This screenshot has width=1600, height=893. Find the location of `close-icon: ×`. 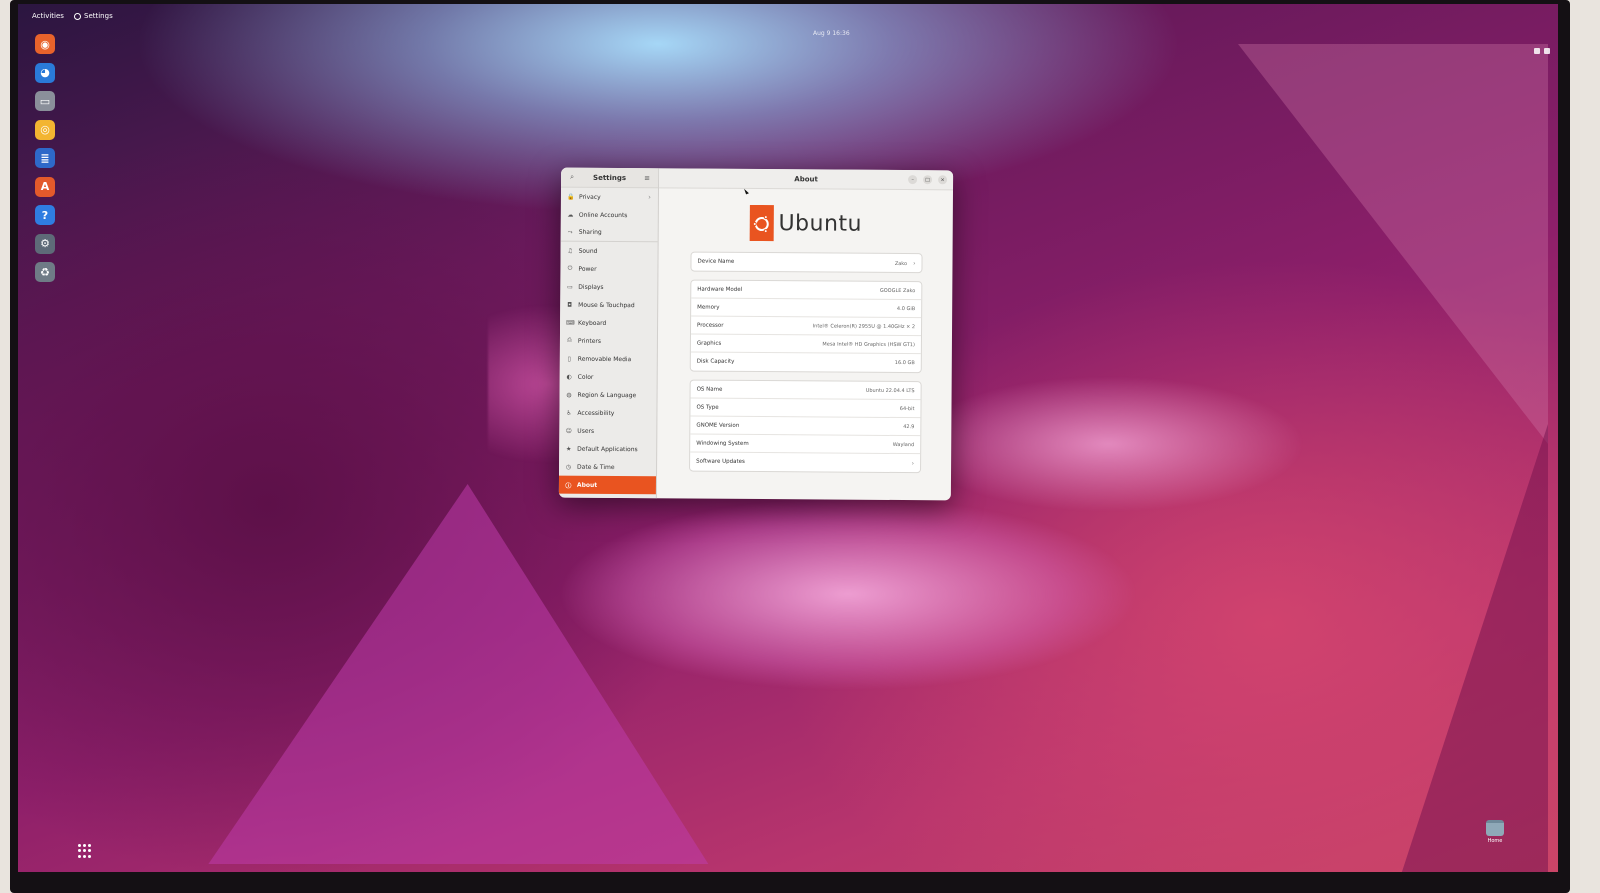

close-icon: × is located at coordinates (943, 180).